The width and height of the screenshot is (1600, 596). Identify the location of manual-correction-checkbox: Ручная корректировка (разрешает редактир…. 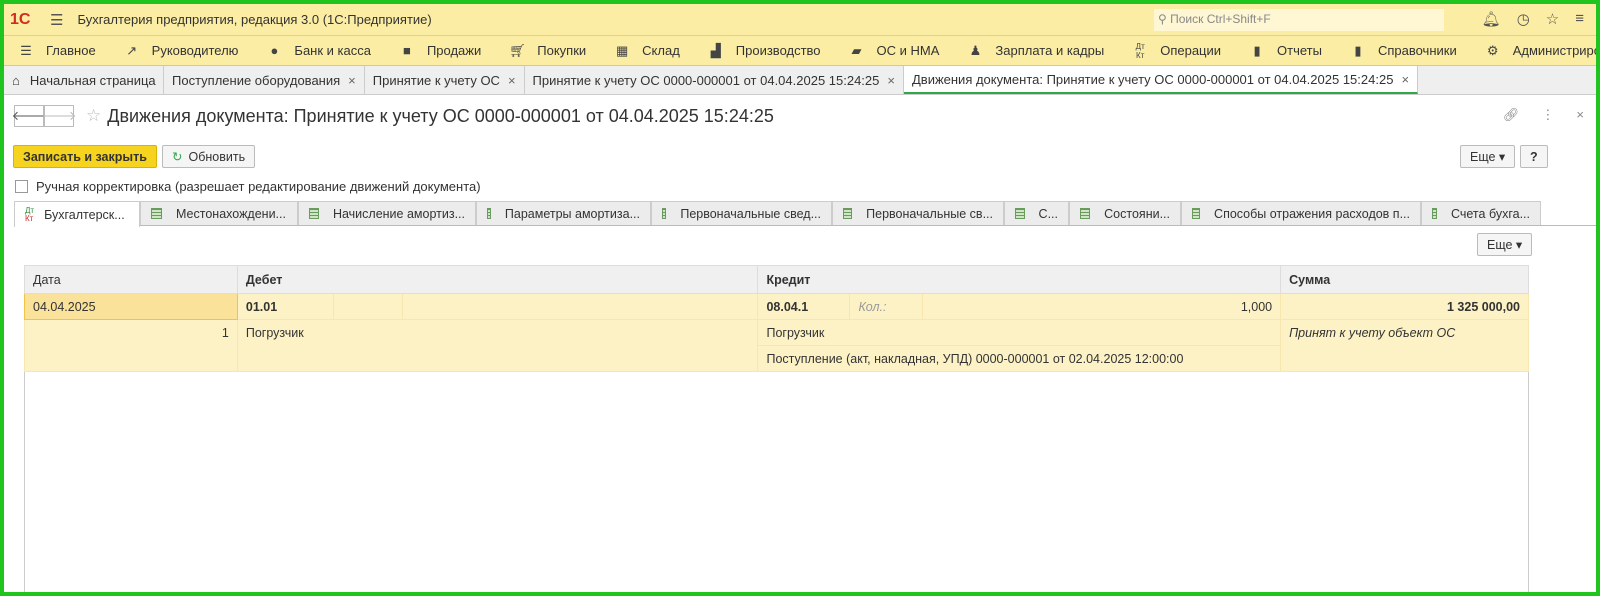
(248, 186).